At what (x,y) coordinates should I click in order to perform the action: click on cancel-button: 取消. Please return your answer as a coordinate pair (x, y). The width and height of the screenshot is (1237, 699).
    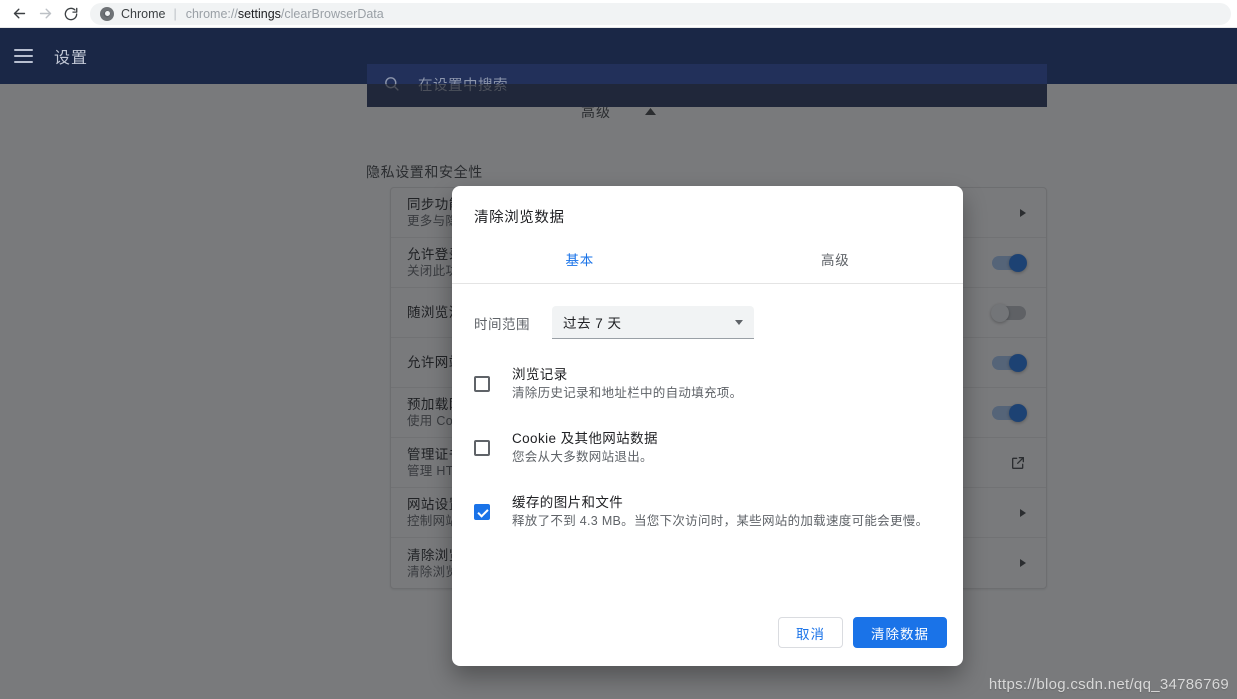
    Looking at the image, I should click on (810, 632).